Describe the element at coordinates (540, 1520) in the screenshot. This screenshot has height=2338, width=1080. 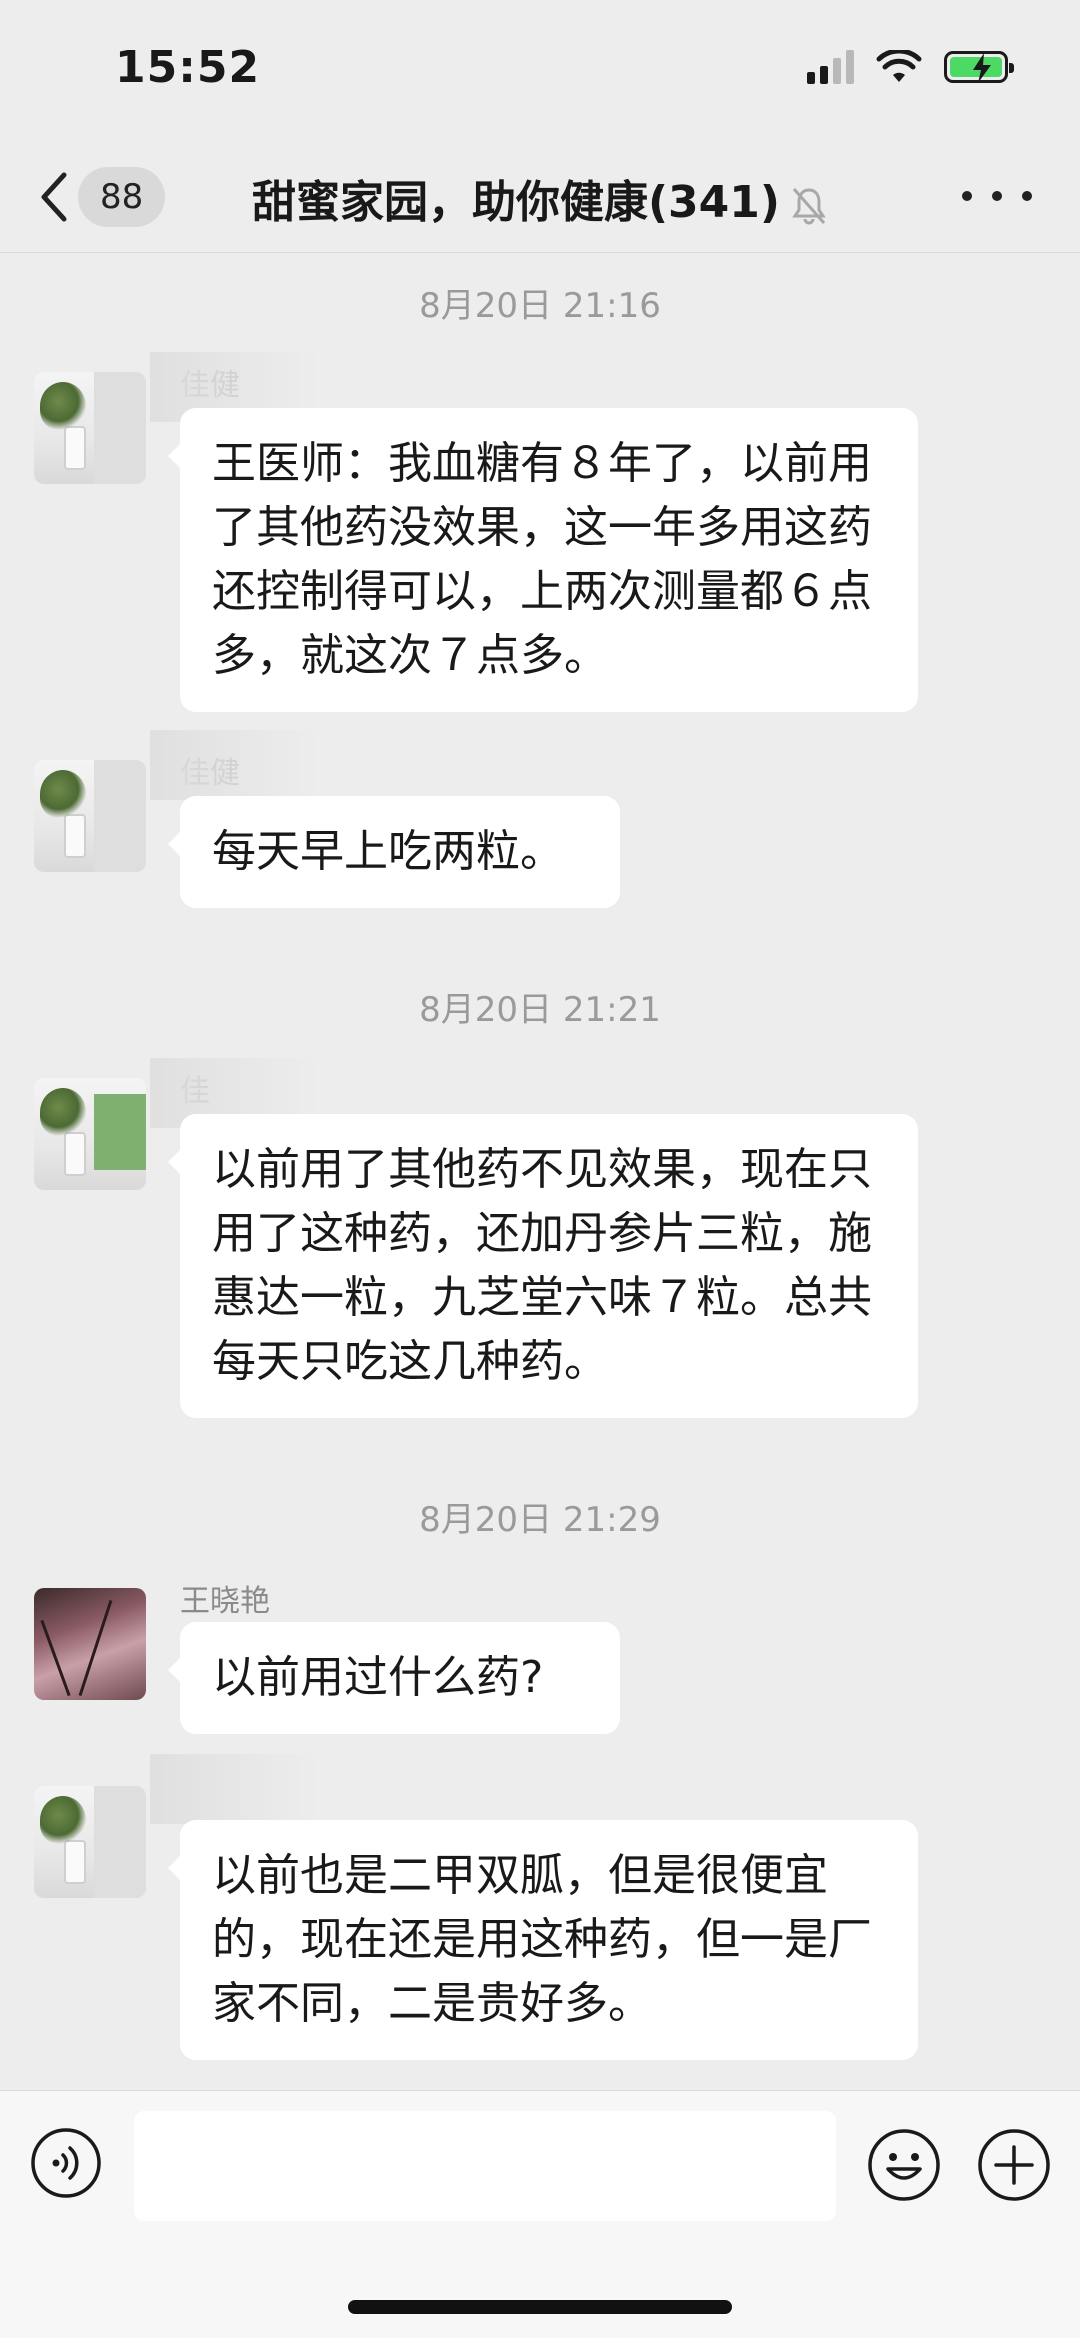
I see `message-timestamp: 8月20日 21:29` at that location.